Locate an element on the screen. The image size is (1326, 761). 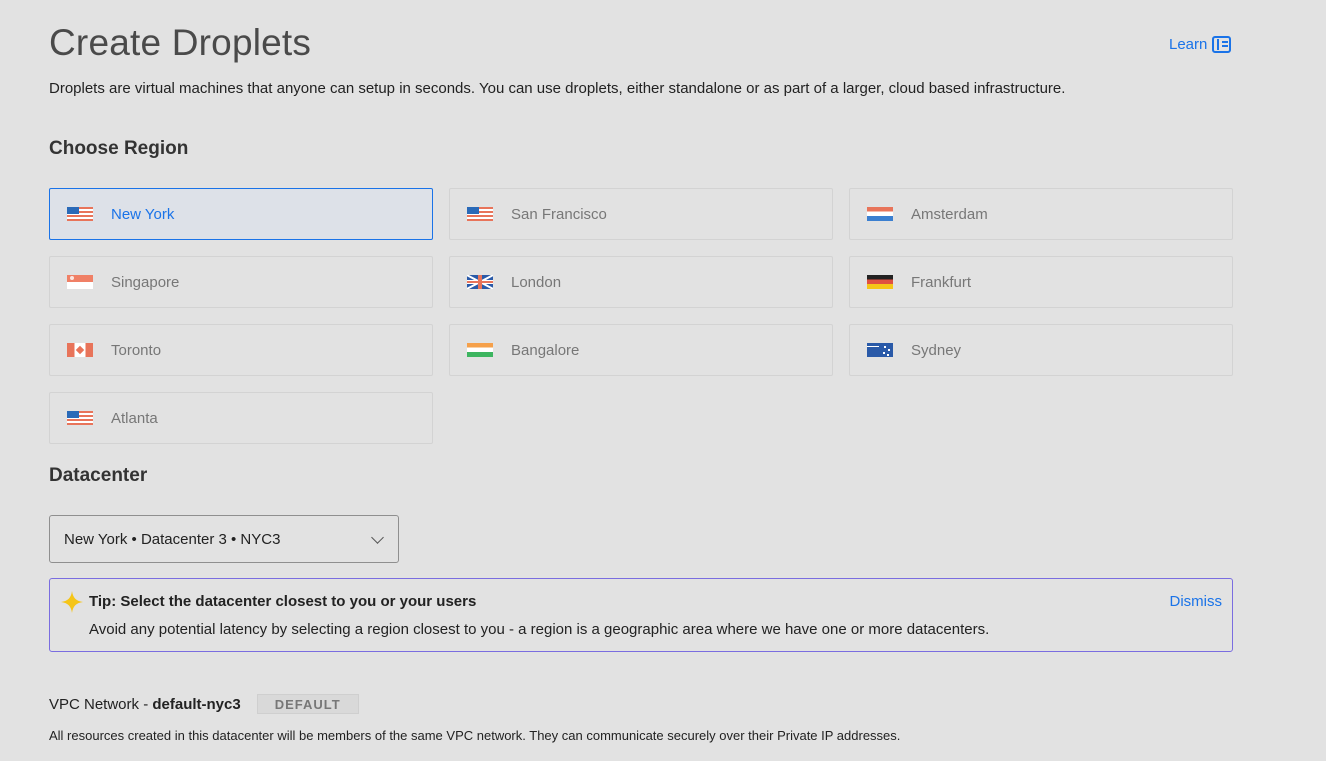
vpc-label: VPC Network - default-nyc3 is located at coordinates (145, 704).